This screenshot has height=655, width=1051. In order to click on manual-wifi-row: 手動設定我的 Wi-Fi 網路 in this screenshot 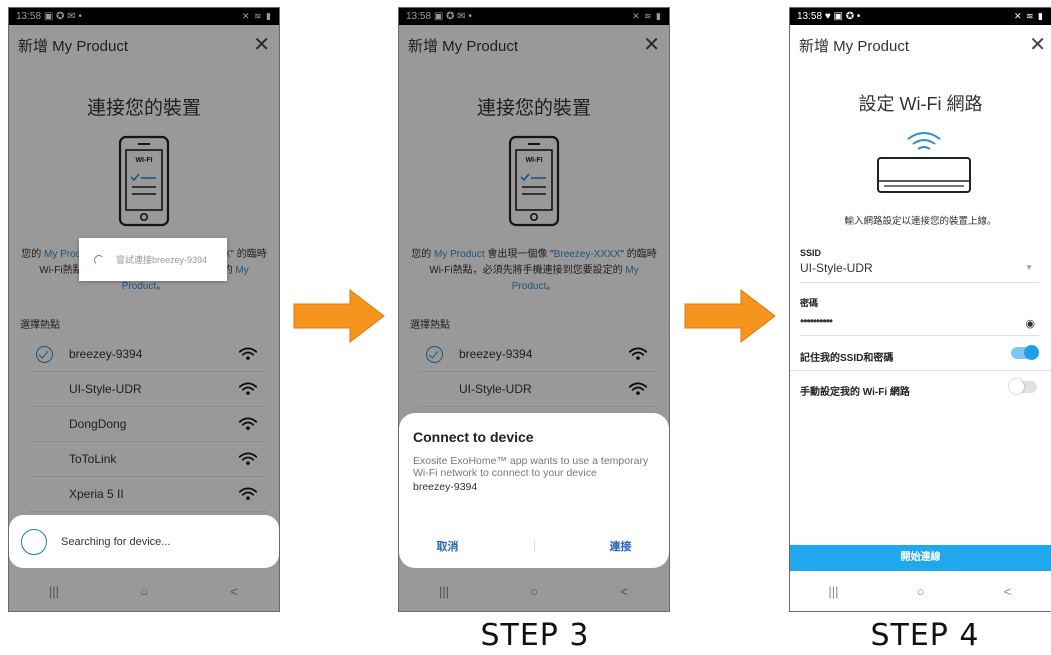, I will do `click(919, 388)`.